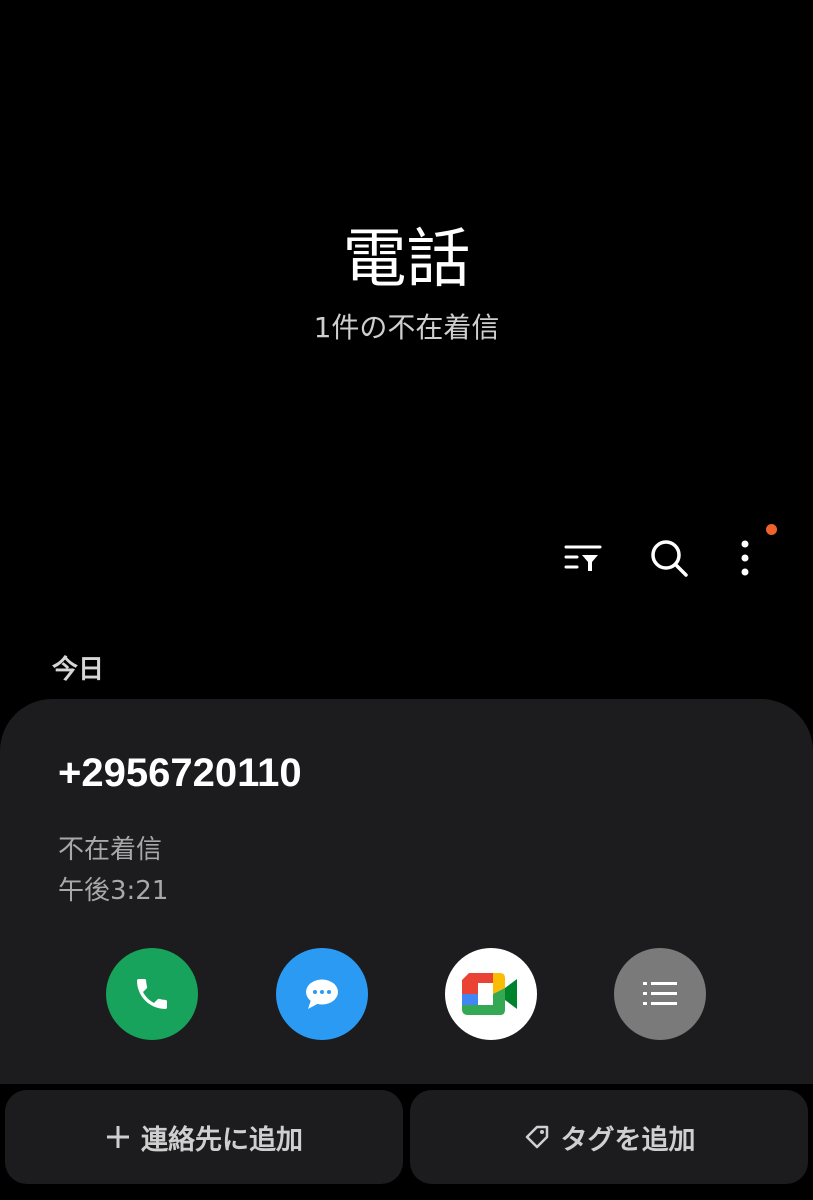  I want to click on call-button, so click(152, 994).